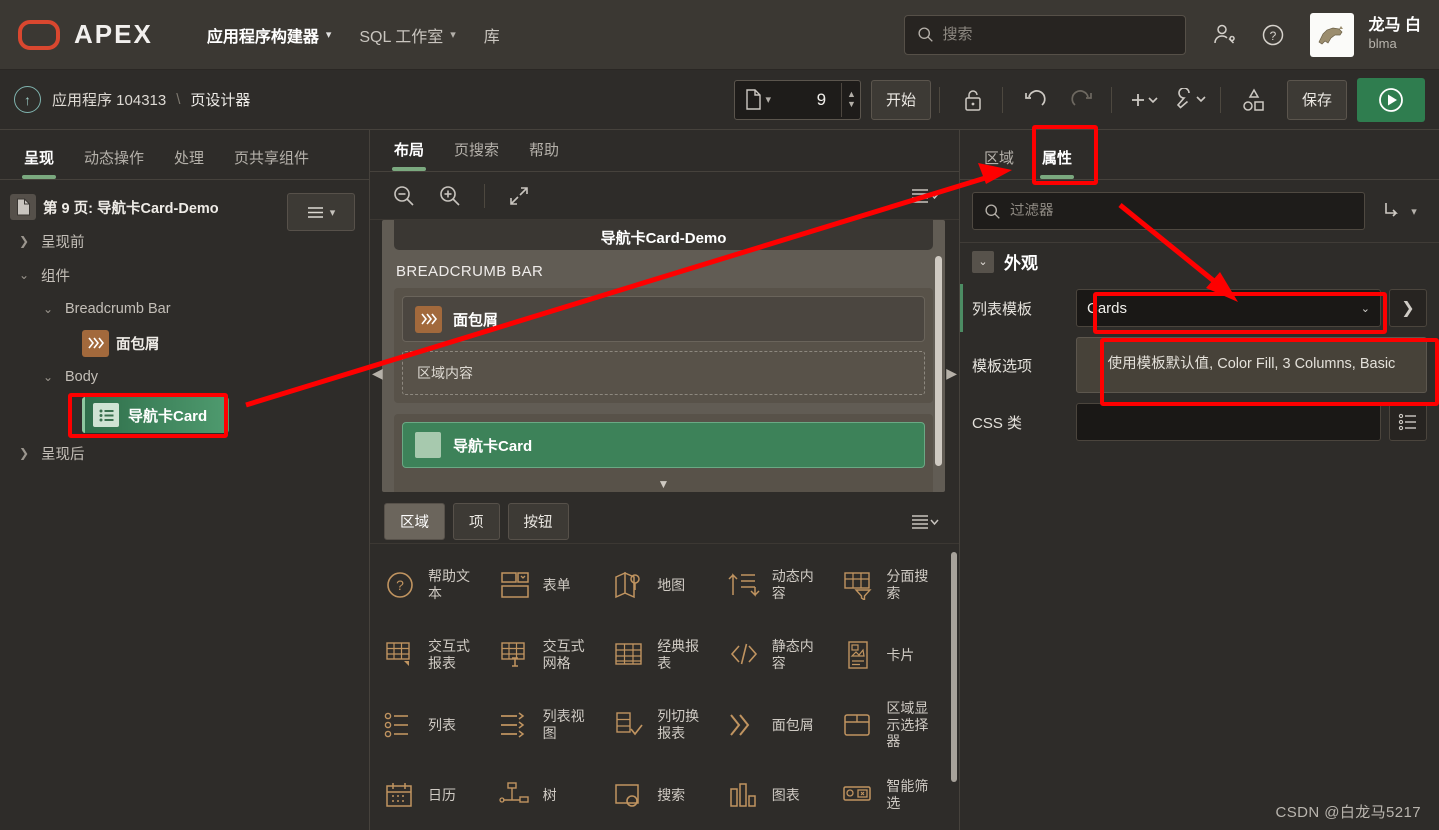 This screenshot has height=830, width=1439. Describe the element at coordinates (925, 196) in the screenshot. I see `layout-menu-button` at that location.